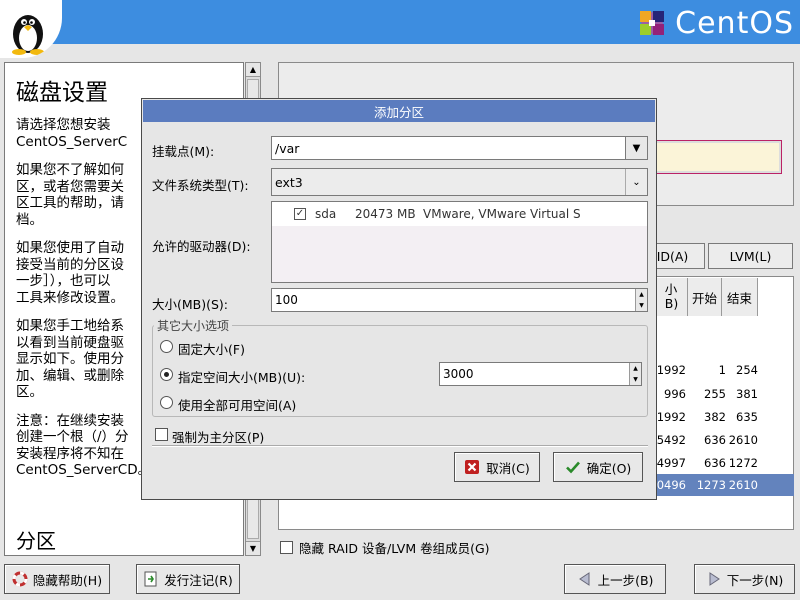 The image size is (800, 600). Describe the element at coordinates (241, 376) in the screenshot. I see `max-size-label: 指定空间大小(MB)(U):` at that location.